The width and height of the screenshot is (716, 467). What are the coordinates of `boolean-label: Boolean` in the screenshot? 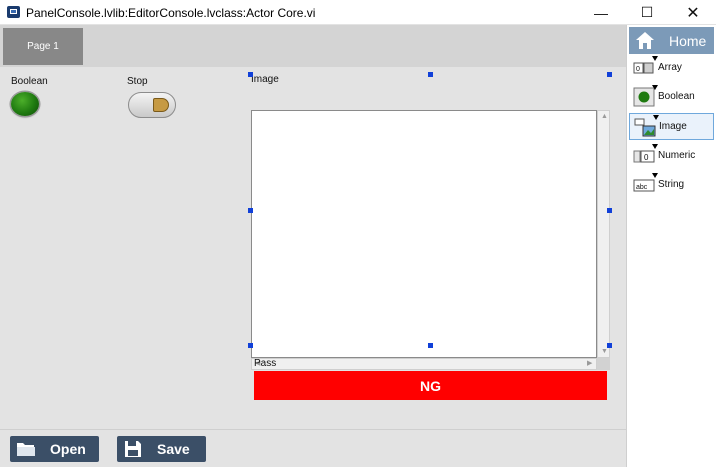 It's located at (29, 81).